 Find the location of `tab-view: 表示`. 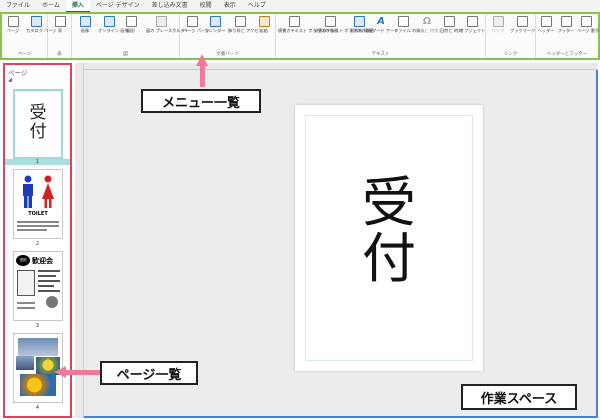

tab-view: 表示 is located at coordinates (230, 6).